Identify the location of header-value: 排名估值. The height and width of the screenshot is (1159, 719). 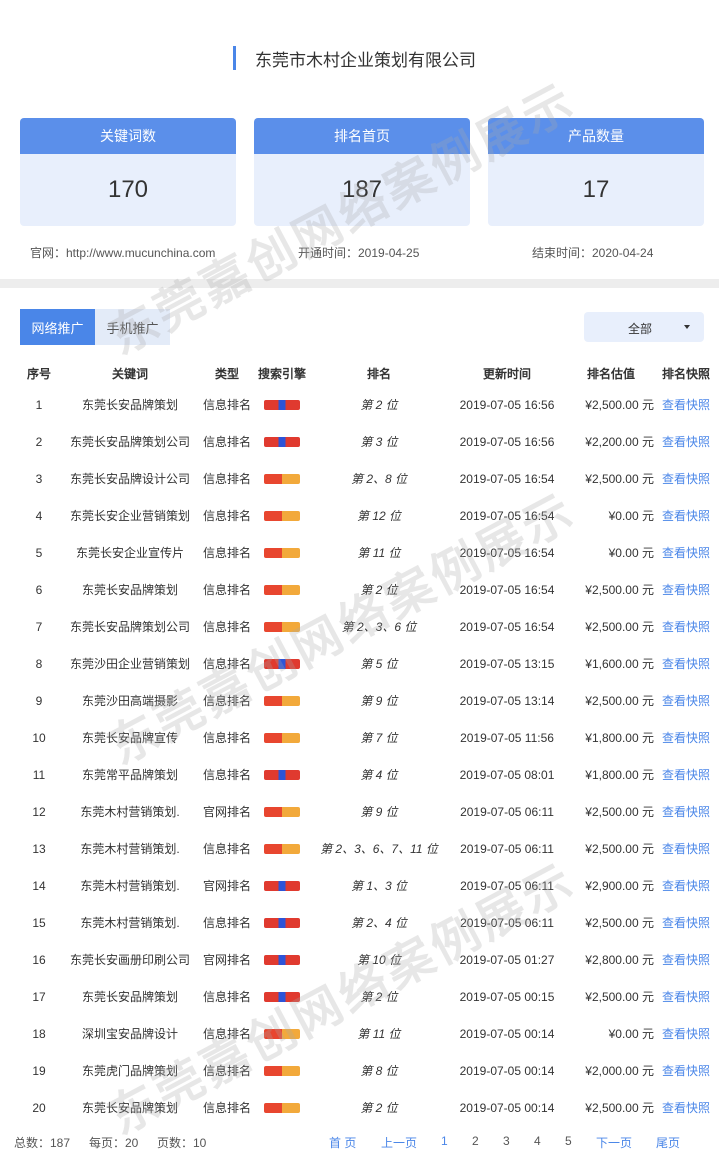
(610, 373).